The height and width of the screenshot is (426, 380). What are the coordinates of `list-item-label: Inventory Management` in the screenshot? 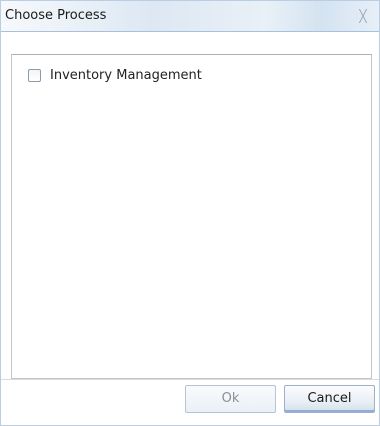 It's located at (126, 75).